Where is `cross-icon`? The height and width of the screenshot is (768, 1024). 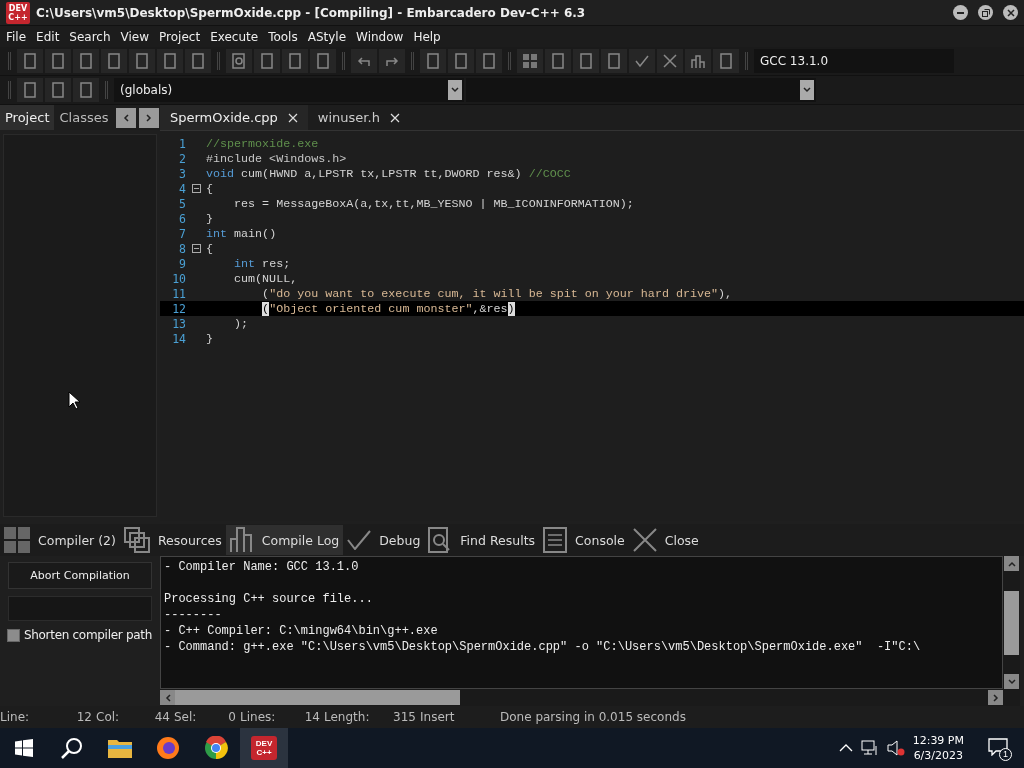 cross-icon is located at coordinates (670, 61).